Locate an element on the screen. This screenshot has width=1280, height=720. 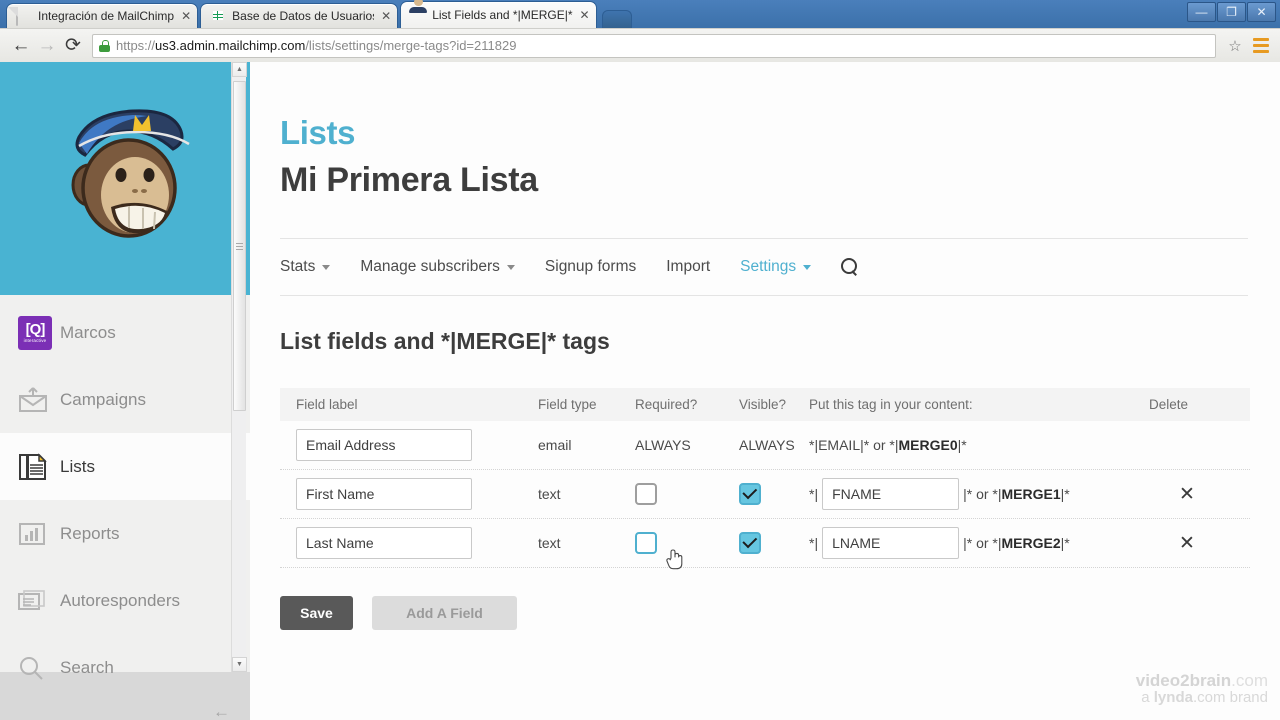
new-tab-button is located at coordinates (616, 19).